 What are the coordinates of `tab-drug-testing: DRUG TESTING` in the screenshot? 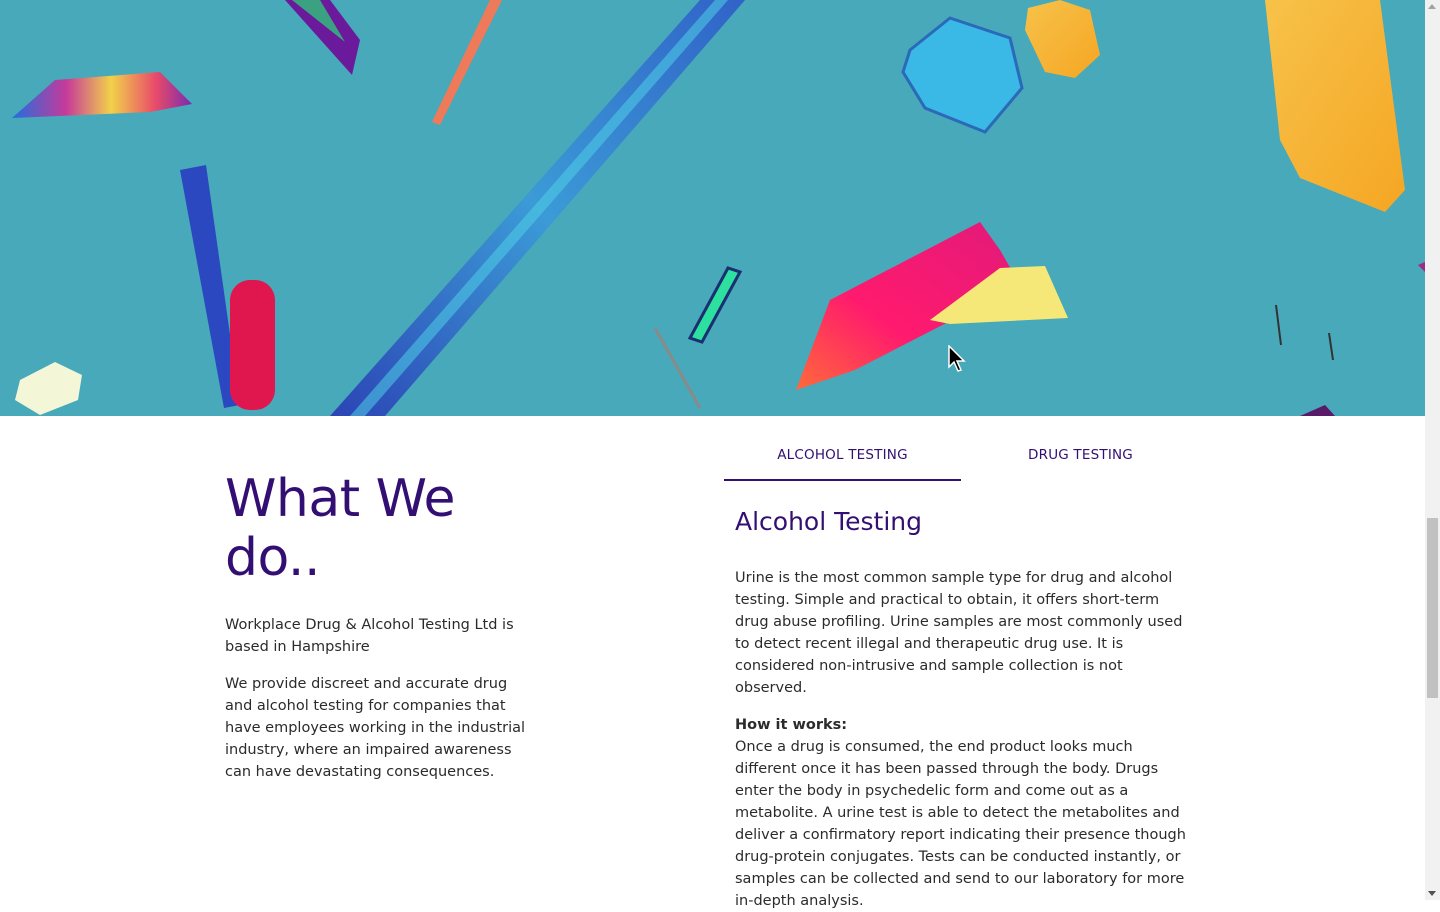 It's located at (1080, 460).